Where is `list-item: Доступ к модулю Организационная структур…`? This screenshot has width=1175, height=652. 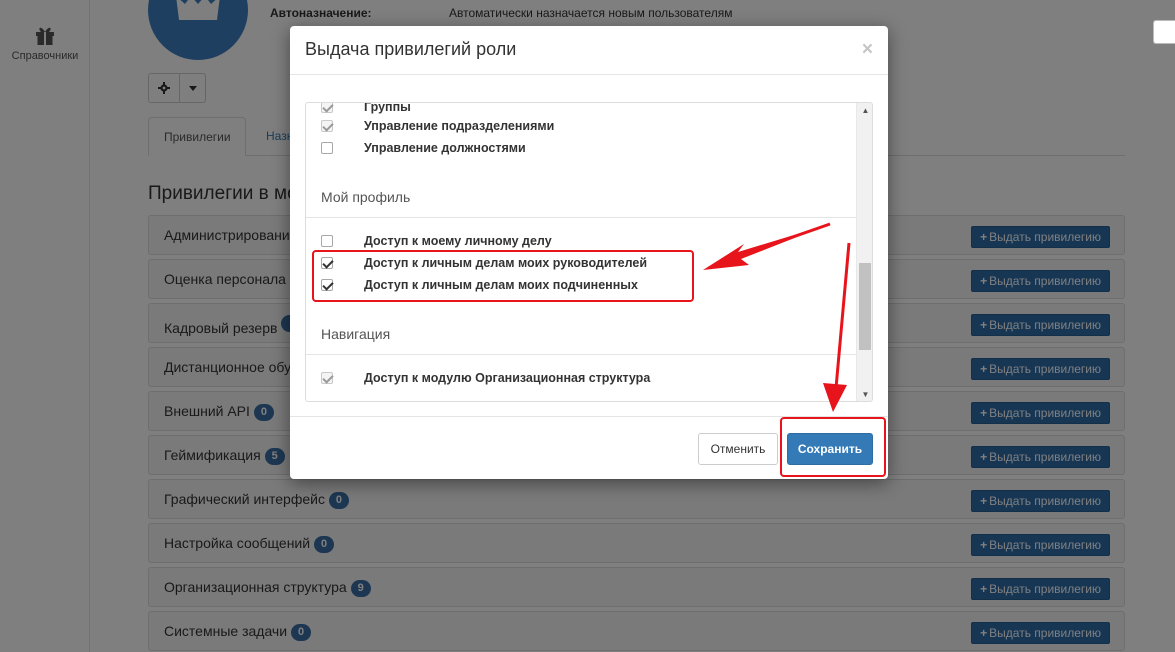
list-item: Доступ к модулю Организационная структур… is located at coordinates (485, 378).